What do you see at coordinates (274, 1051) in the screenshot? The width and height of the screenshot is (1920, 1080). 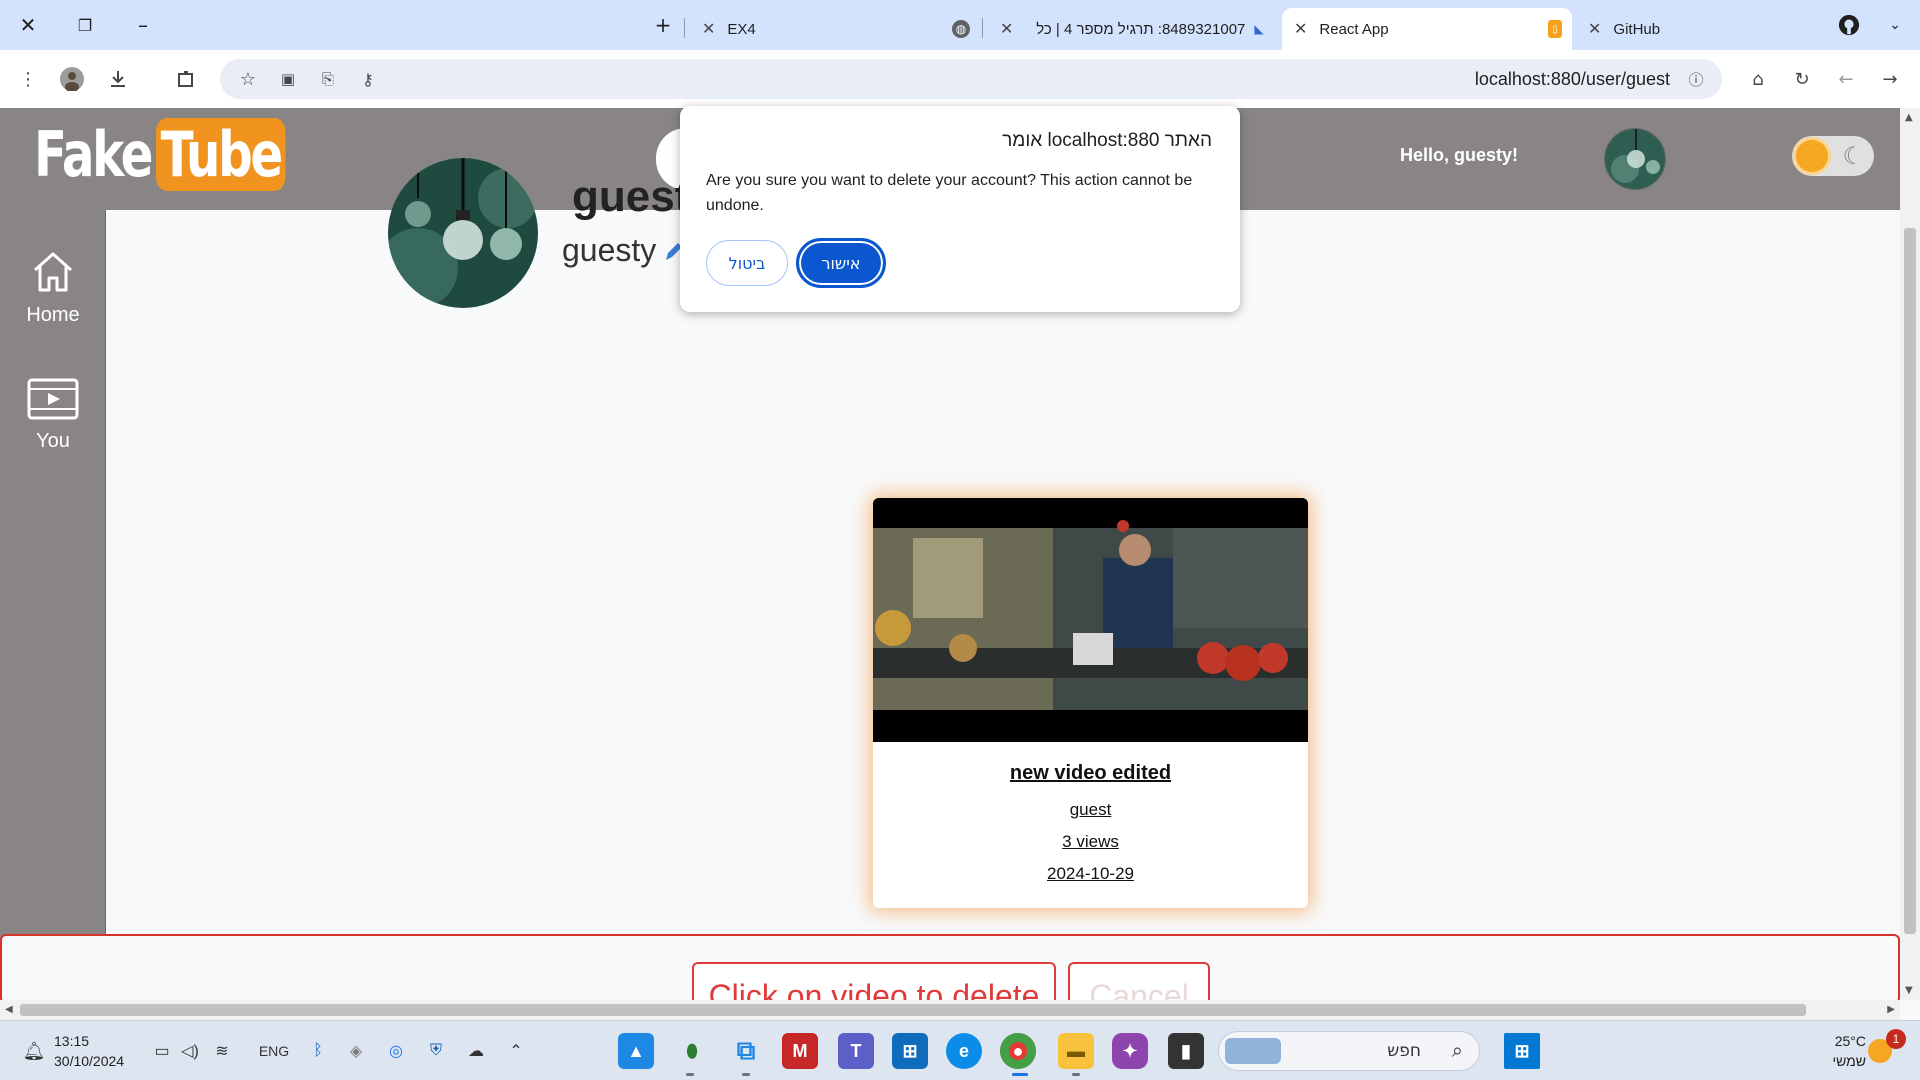 I see `language-indicator: ENG` at bounding box center [274, 1051].